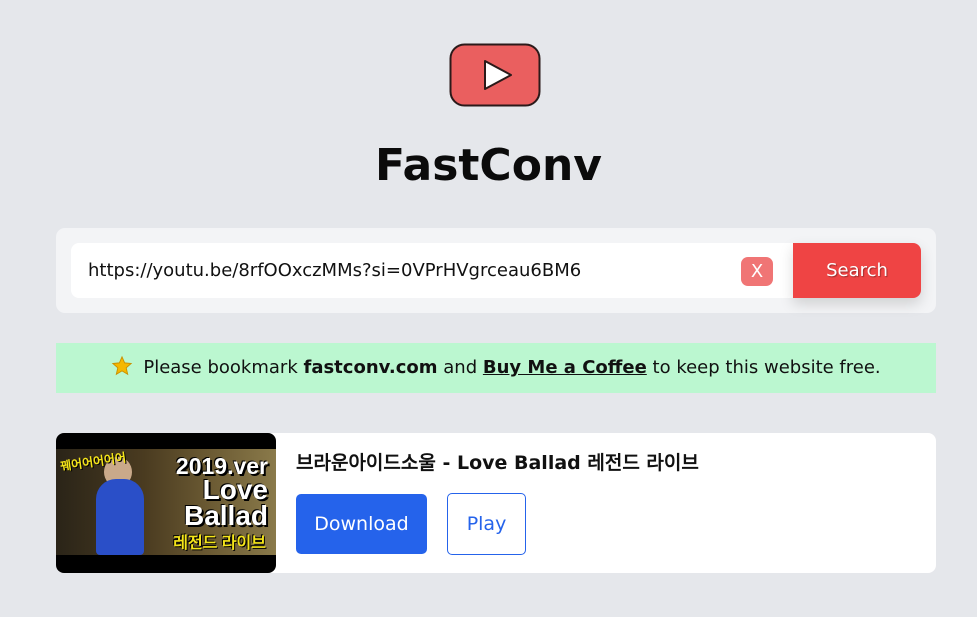 The image size is (977, 617). What do you see at coordinates (497, 463) in the screenshot?
I see `video-title: 브라운아이드소울 - Love Ballad 레전드 라이브` at bounding box center [497, 463].